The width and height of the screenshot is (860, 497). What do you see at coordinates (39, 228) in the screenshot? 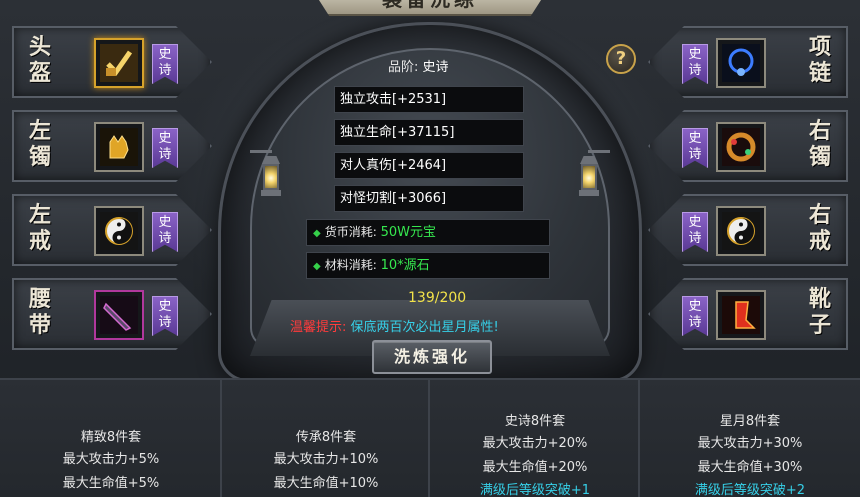
I see `slot-name: 左戒` at bounding box center [39, 228].